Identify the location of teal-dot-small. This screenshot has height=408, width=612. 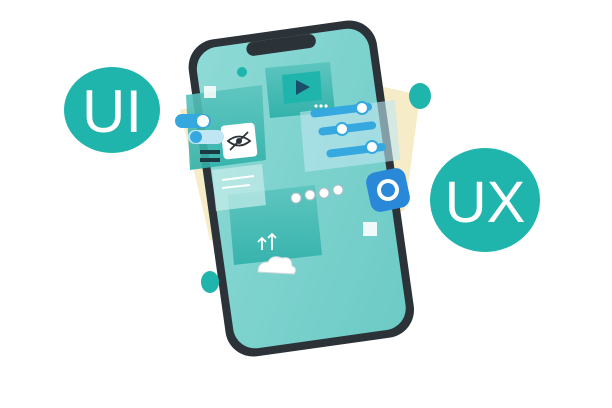
(242, 72).